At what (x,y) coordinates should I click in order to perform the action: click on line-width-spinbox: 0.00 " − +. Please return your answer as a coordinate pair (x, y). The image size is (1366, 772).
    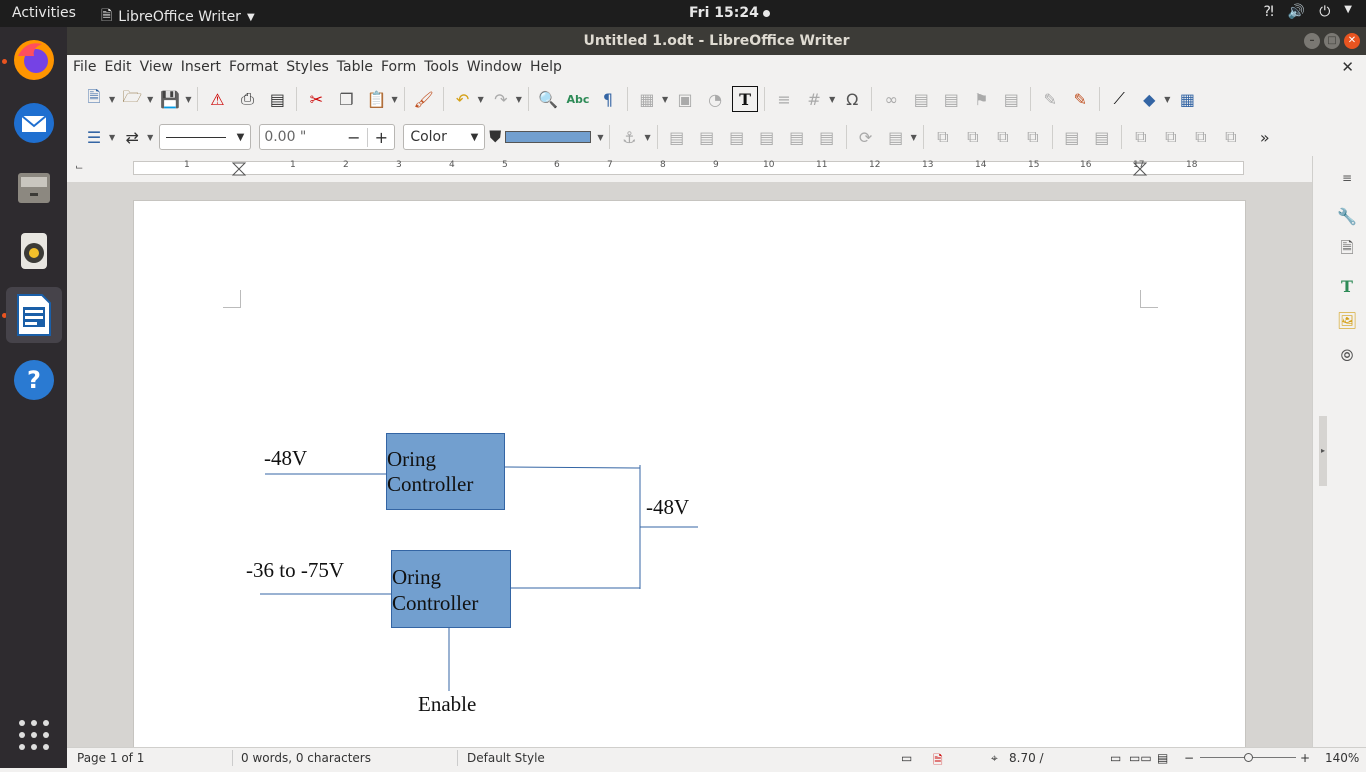
    Looking at the image, I should click on (327, 137).